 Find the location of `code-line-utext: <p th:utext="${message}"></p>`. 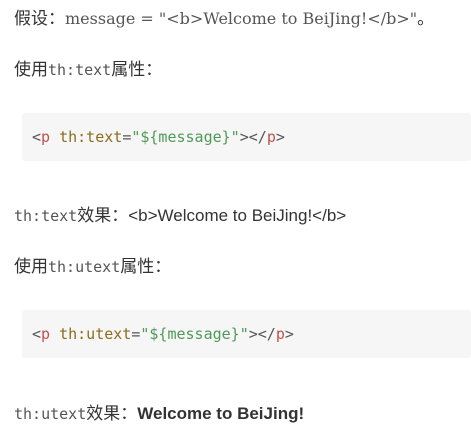

code-line-utext: <p th:utext="${message}"></p> is located at coordinates (163, 334).